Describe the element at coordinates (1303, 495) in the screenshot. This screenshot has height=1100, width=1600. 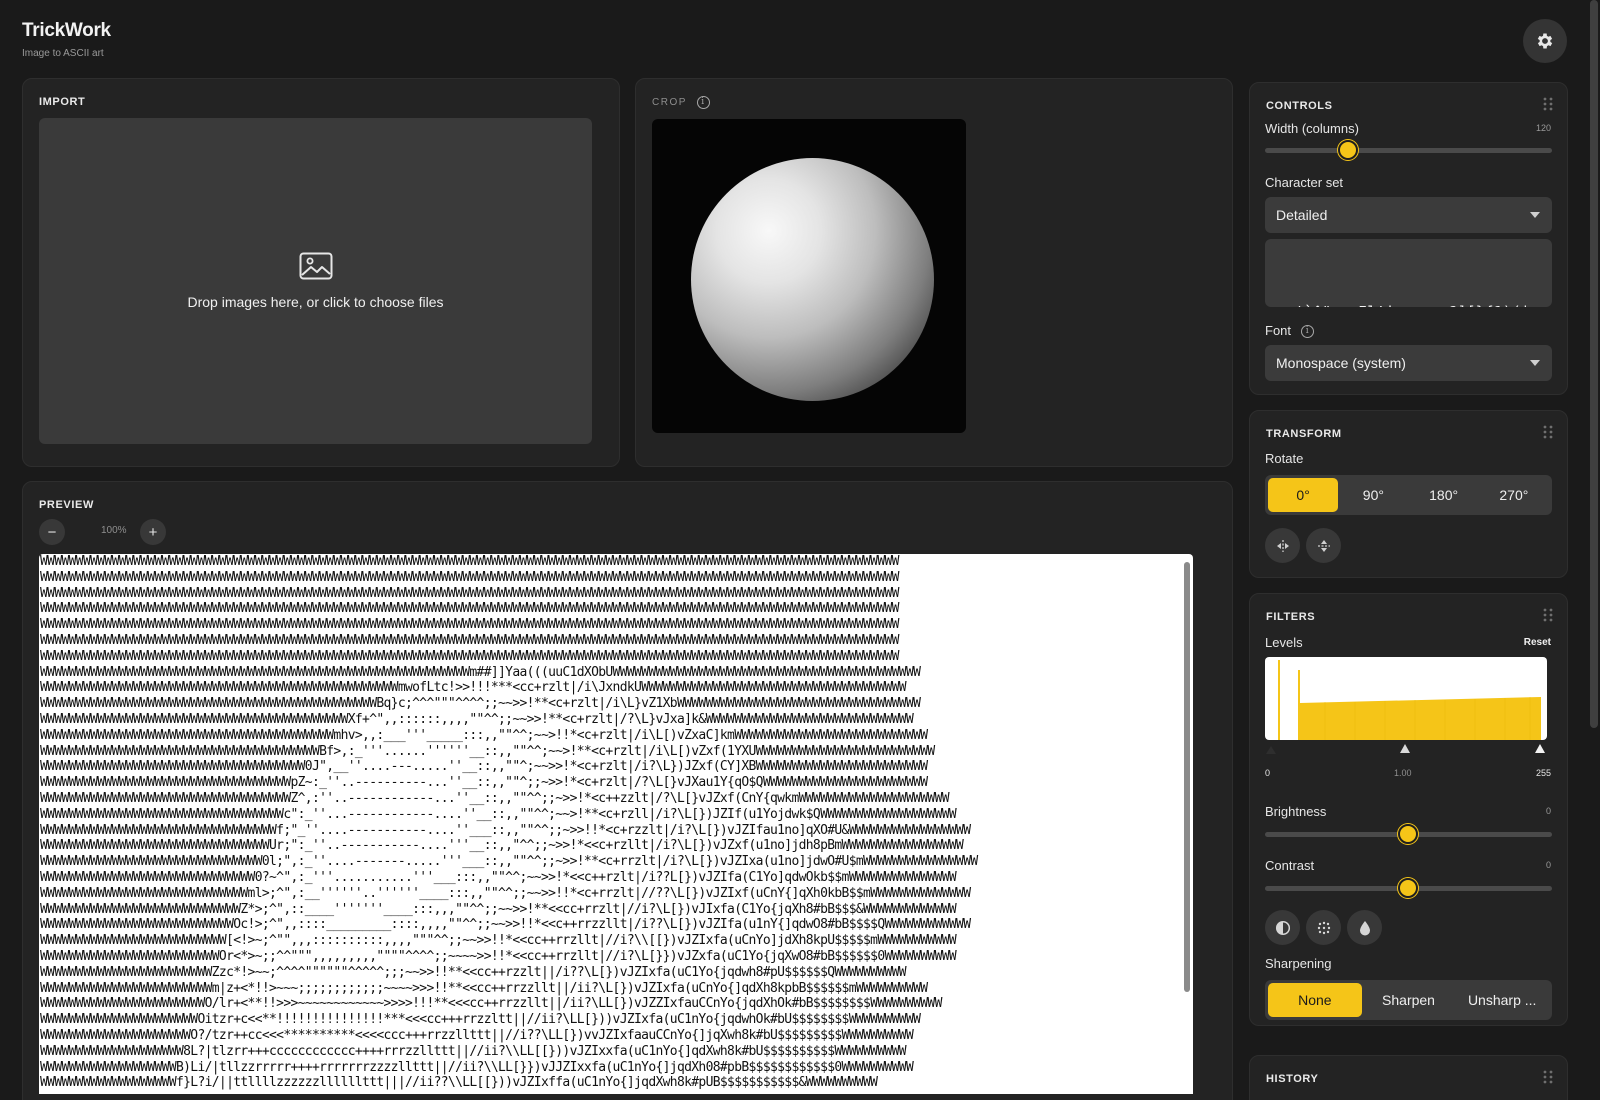
I see `rotate-0-option: 0°` at that location.